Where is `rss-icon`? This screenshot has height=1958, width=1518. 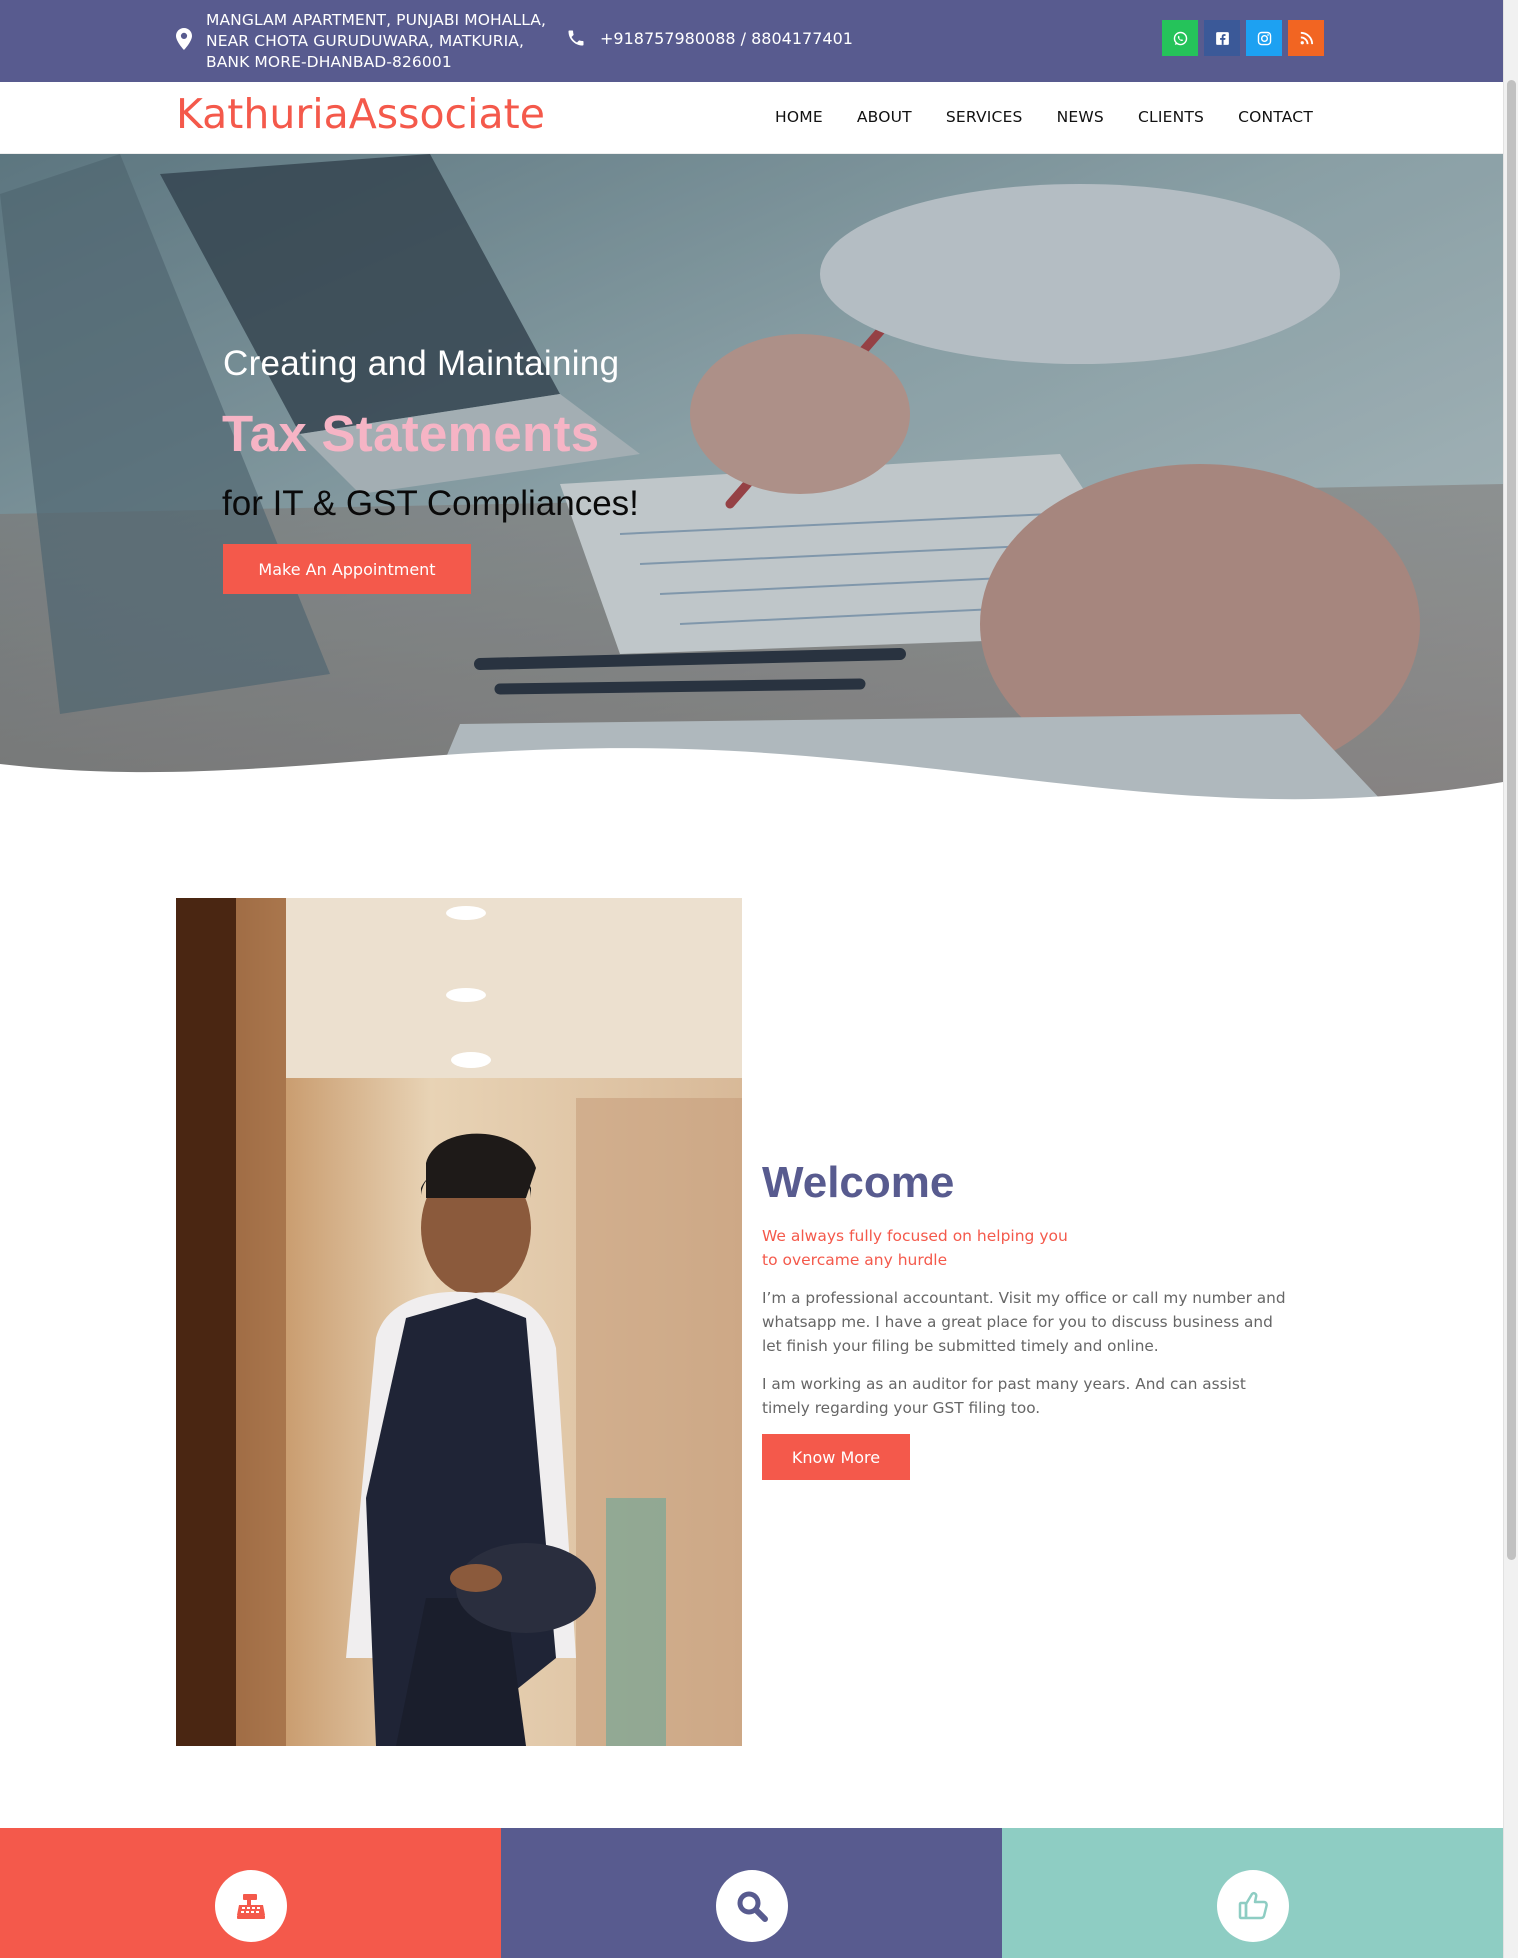
rss-icon is located at coordinates (1306, 37).